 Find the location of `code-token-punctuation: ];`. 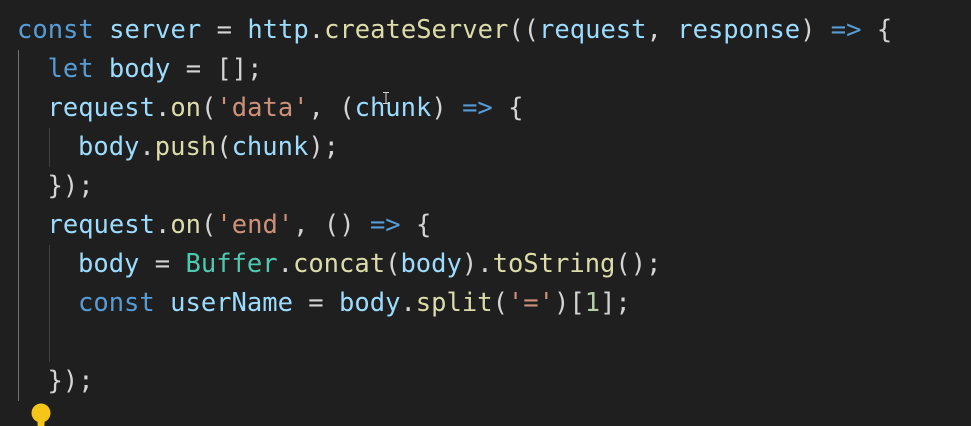

code-token-punctuation: ]; is located at coordinates (615, 303).